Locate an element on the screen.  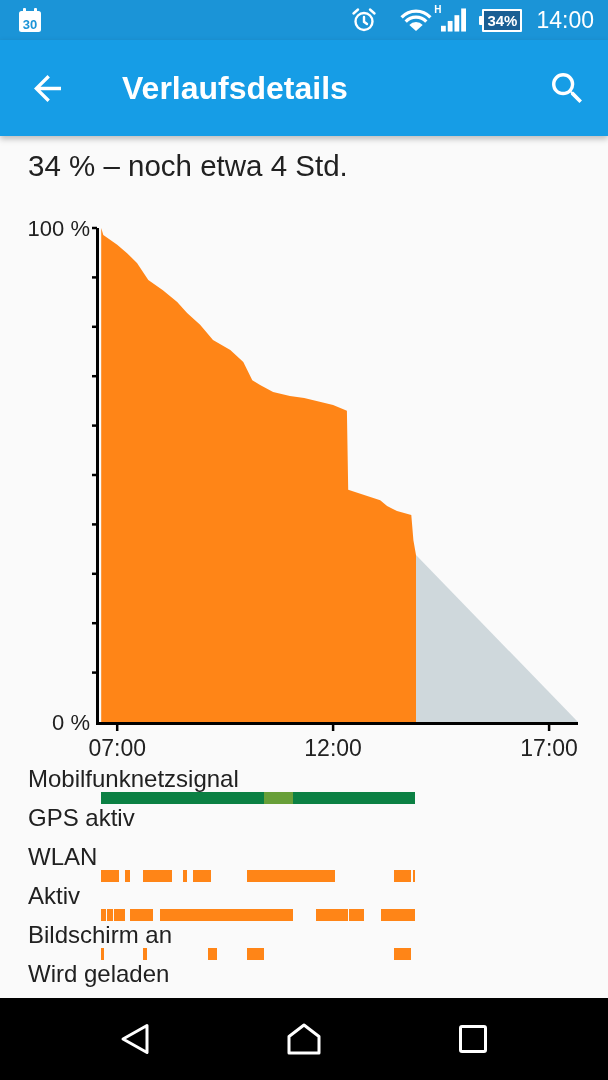
track-label: Mobilfunknetzsignal is located at coordinates (133, 779).